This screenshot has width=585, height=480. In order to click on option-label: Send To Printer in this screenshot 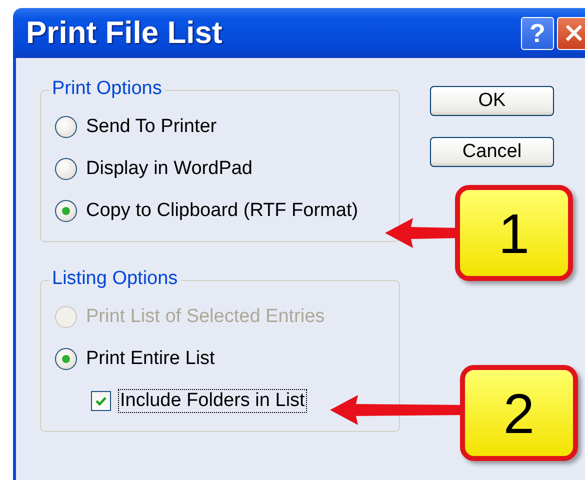, I will do `click(151, 127)`.